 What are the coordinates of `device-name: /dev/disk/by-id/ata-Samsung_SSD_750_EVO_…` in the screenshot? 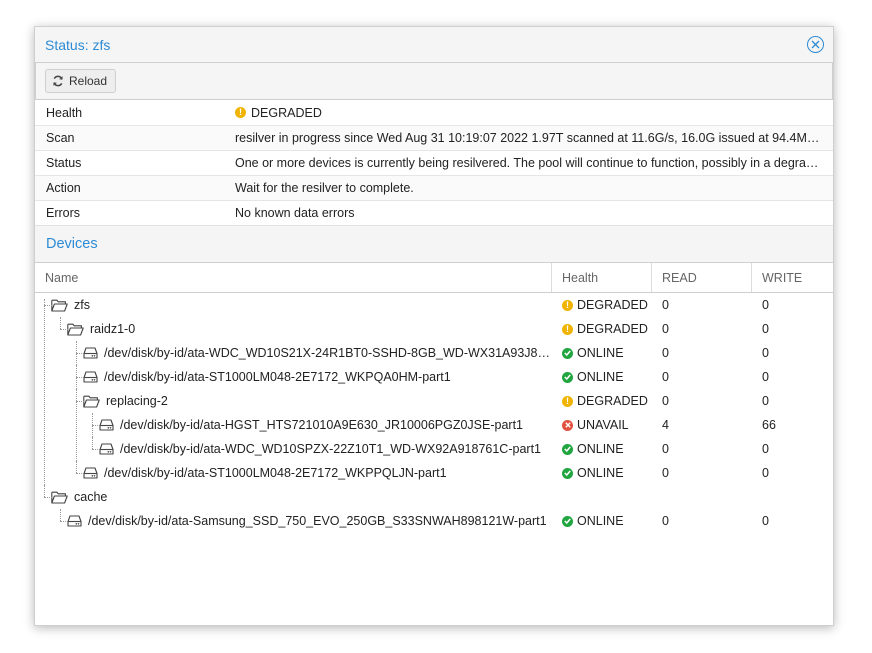 It's located at (317, 521).